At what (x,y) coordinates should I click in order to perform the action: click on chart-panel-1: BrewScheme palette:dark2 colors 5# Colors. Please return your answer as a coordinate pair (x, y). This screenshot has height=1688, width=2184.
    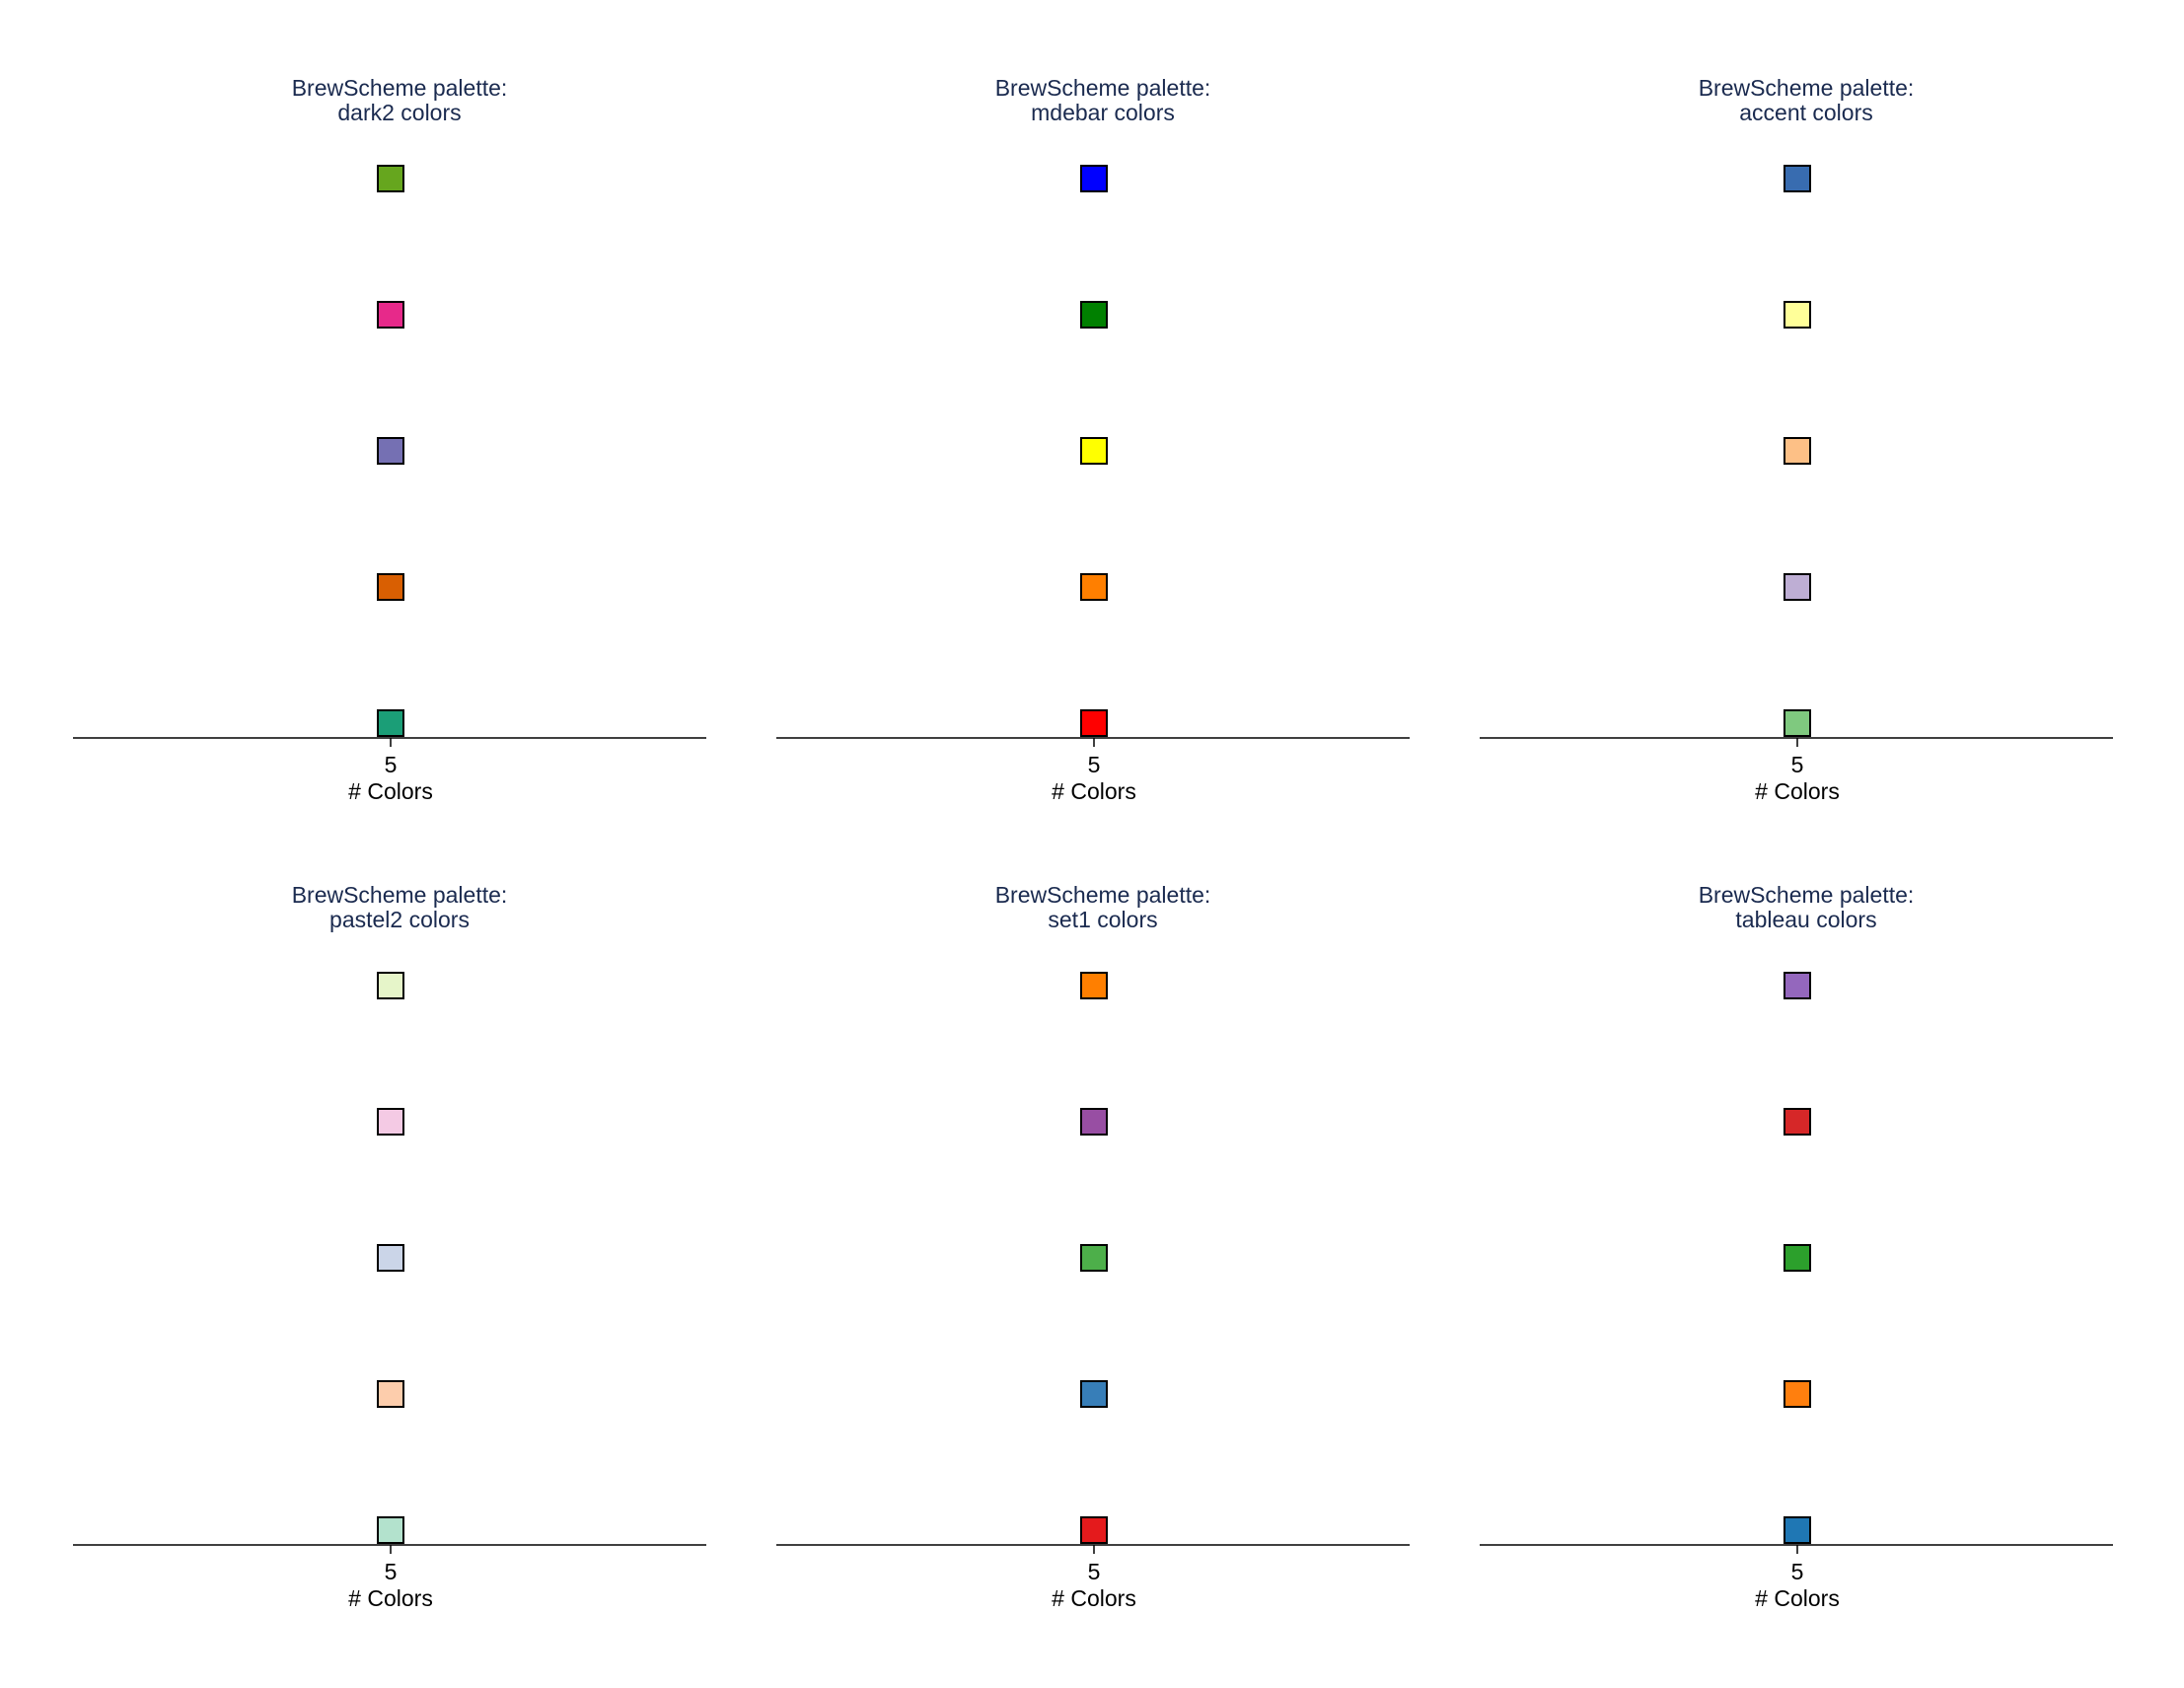
    Looking at the image, I should click on (389, 439).